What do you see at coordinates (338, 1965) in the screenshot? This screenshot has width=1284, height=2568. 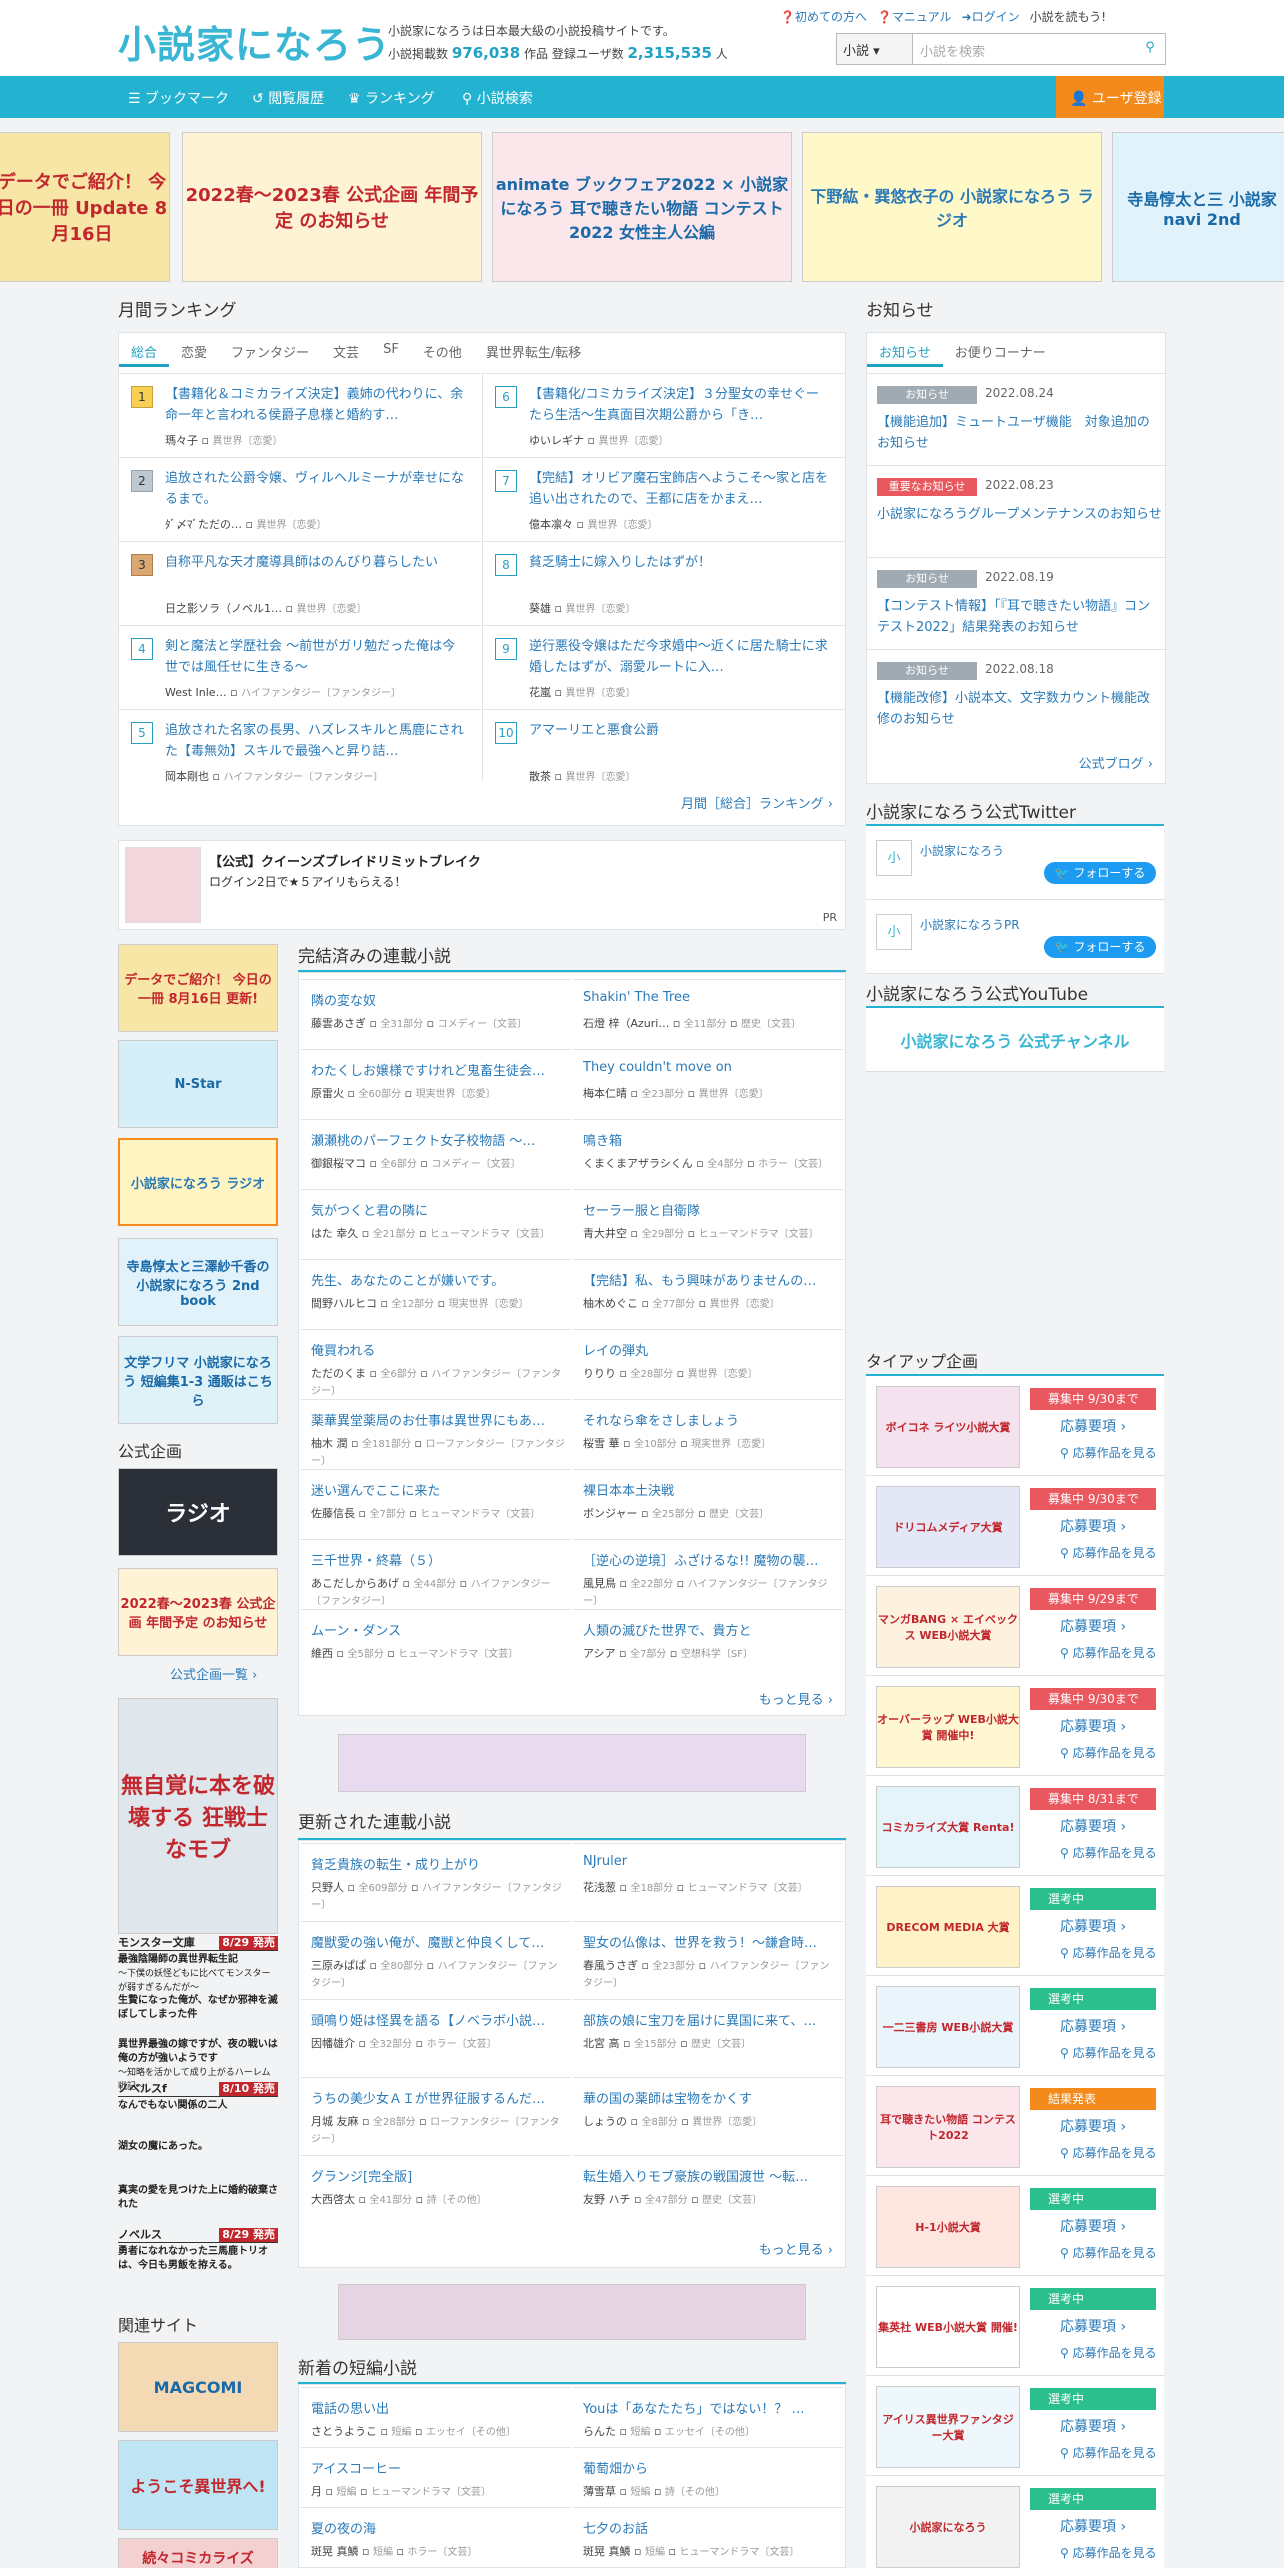 I see `novel-author: 三原みぱぱ` at bounding box center [338, 1965].